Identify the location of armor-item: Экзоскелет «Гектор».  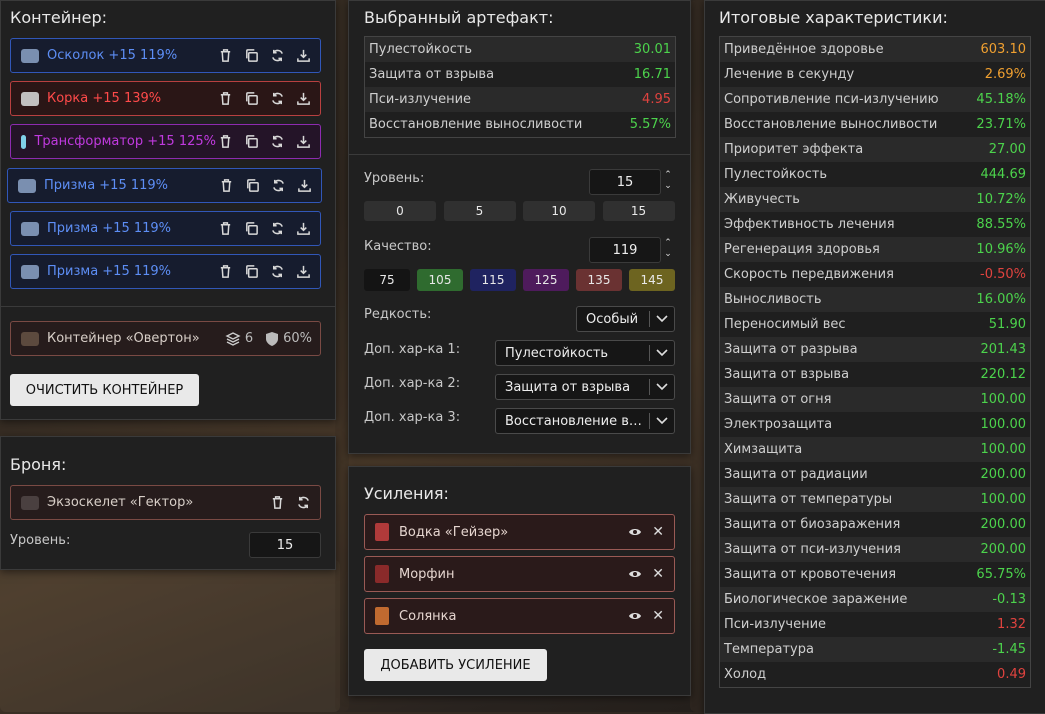
(165, 502).